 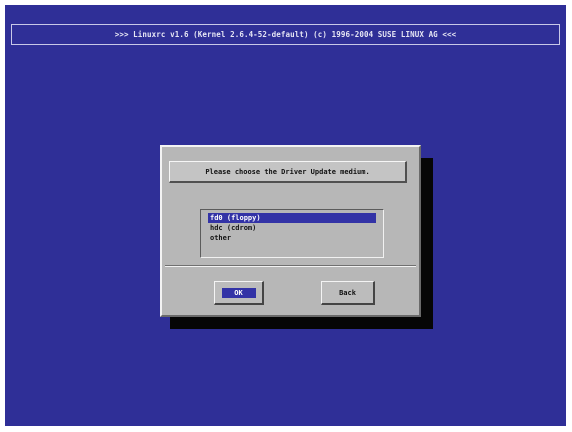 I want to click on ok-button-label: OK, so click(x=238, y=292).